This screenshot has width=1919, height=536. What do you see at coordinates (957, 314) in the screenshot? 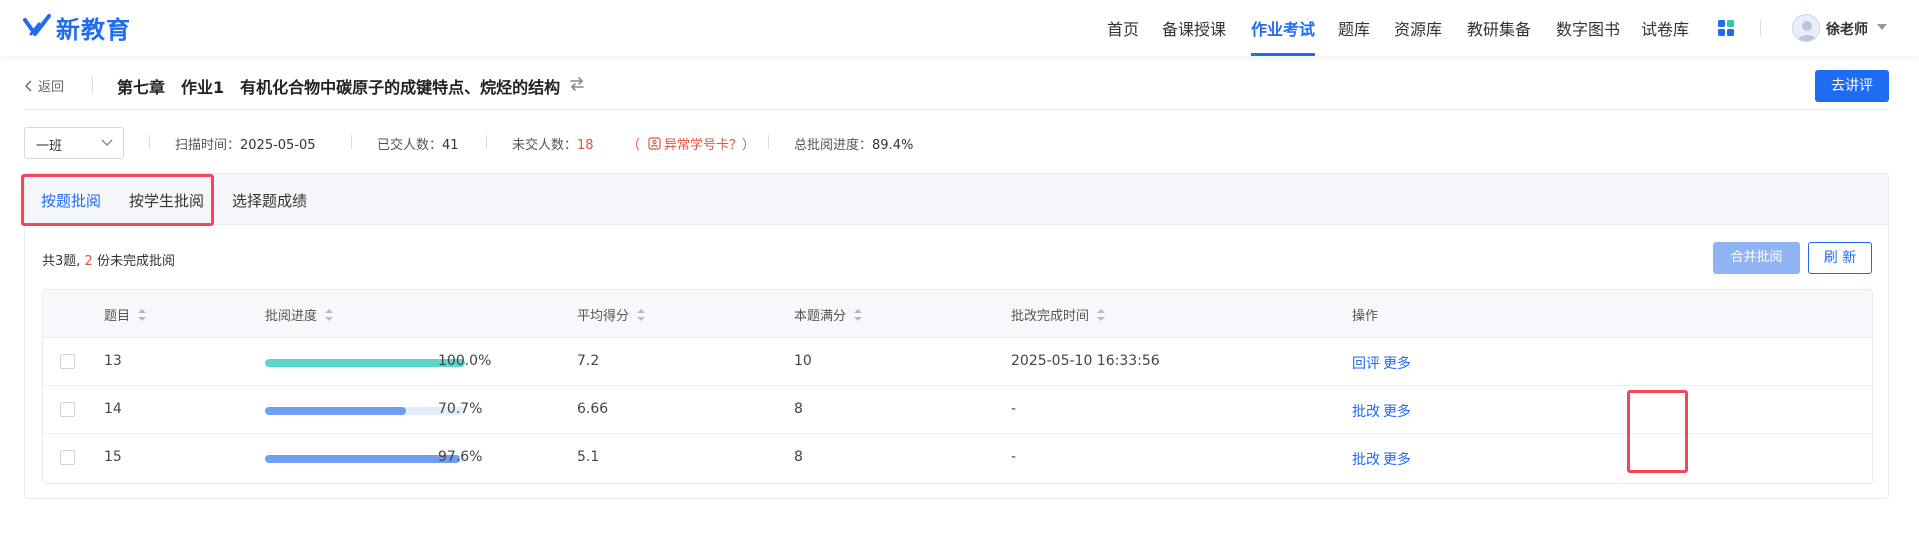
I see `table-header: 题目 批阅进度 平均得分 本题满分 批改完成时间 操作` at bounding box center [957, 314].